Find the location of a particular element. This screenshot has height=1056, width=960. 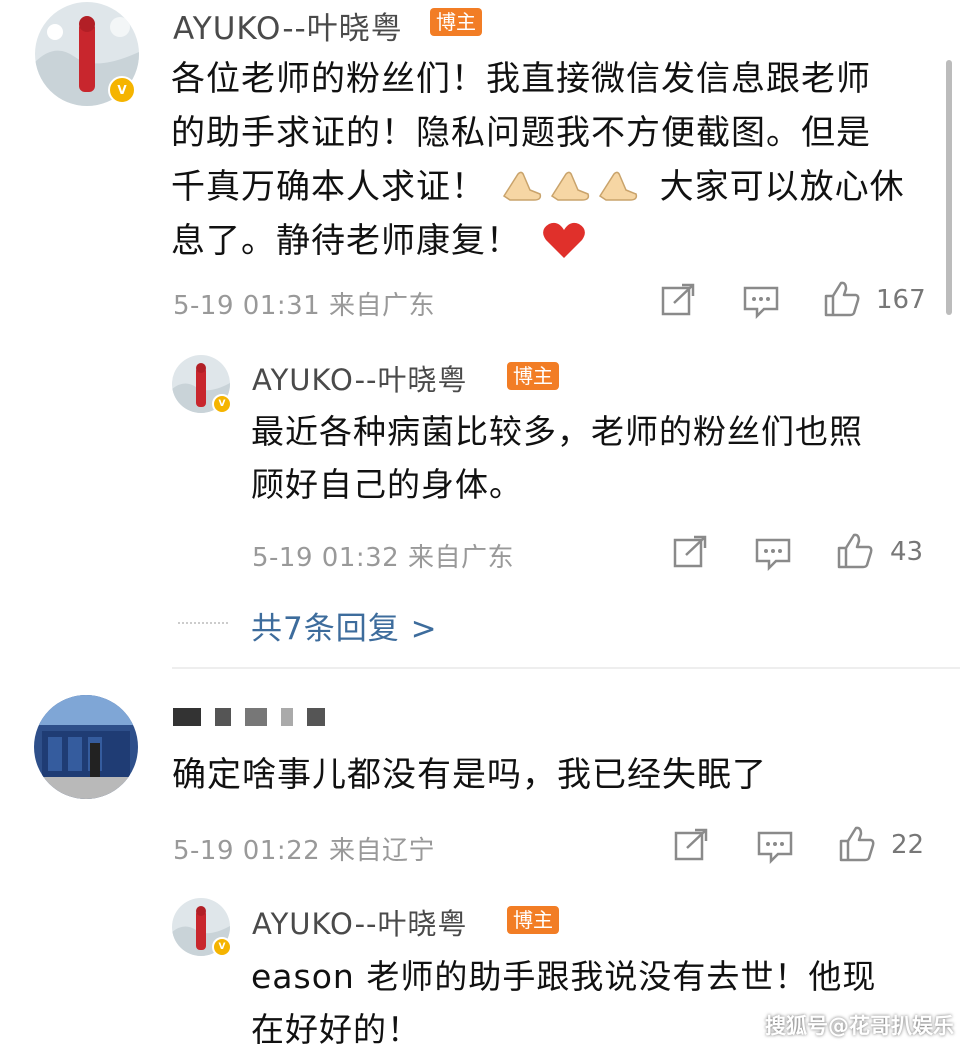

reply-meta: 5-19 01:32 来自广东 is located at coordinates (383, 558).